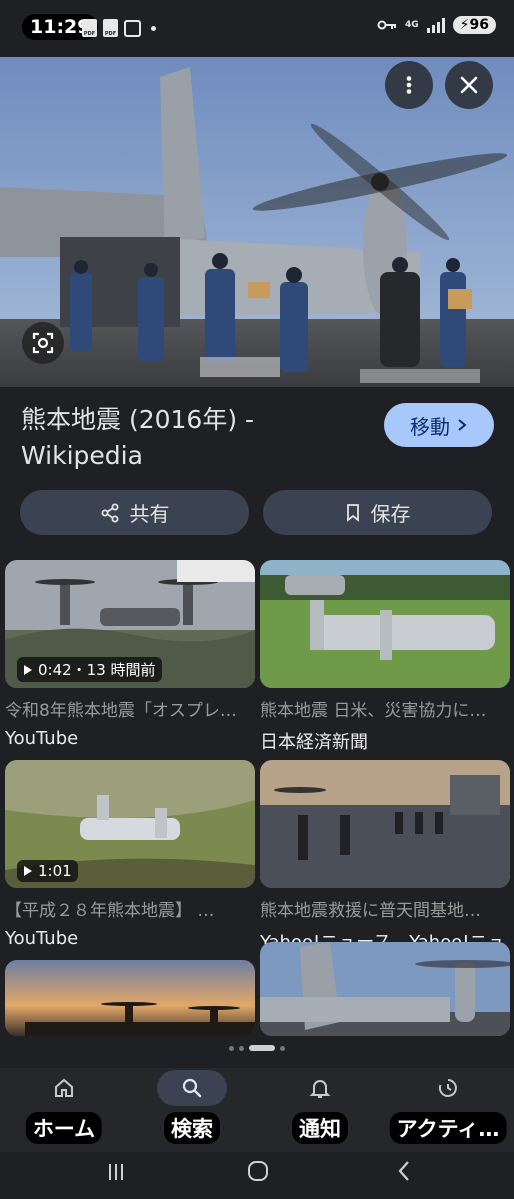  I want to click on nav-home-label: ホーム, so click(64, 1128).